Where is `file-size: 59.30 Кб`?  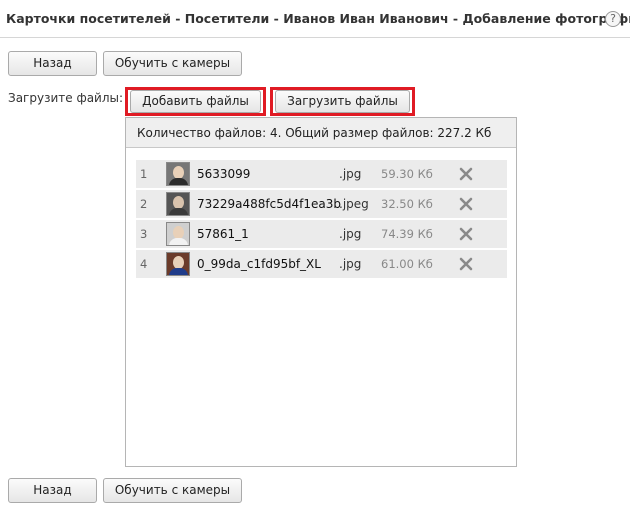 file-size: 59.30 Кб is located at coordinates (407, 174).